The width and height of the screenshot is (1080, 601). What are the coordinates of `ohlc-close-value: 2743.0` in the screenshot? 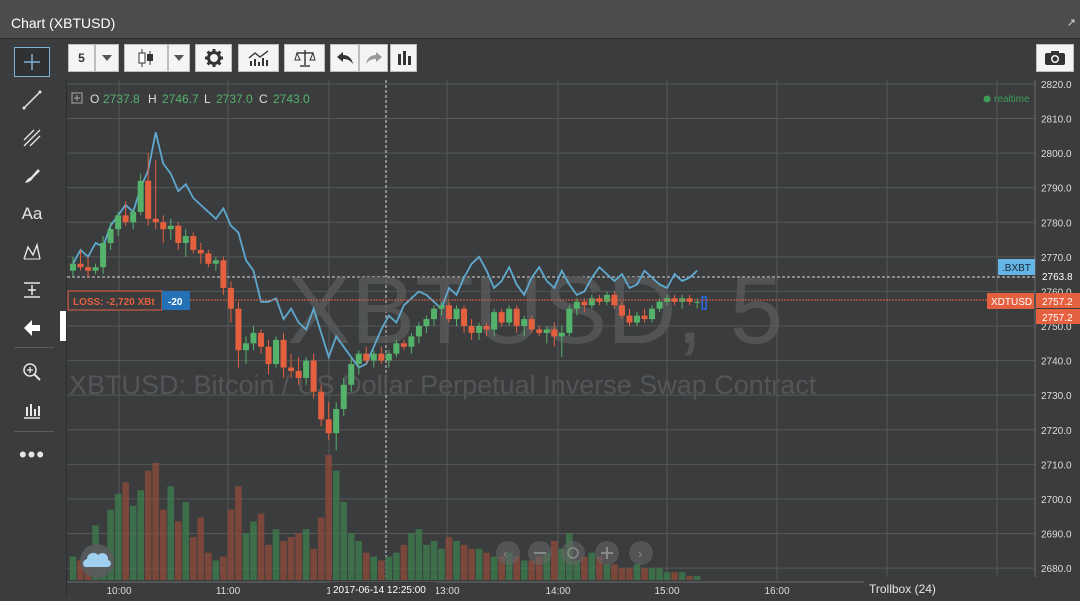 It's located at (291, 99).